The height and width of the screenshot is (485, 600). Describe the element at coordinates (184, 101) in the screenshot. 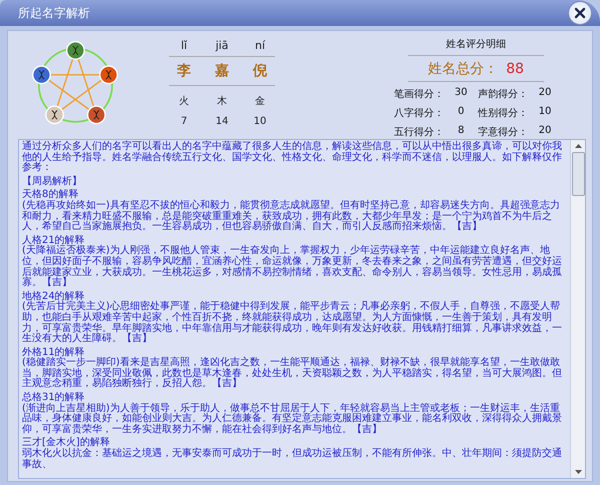

I see `element-text: 火` at that location.